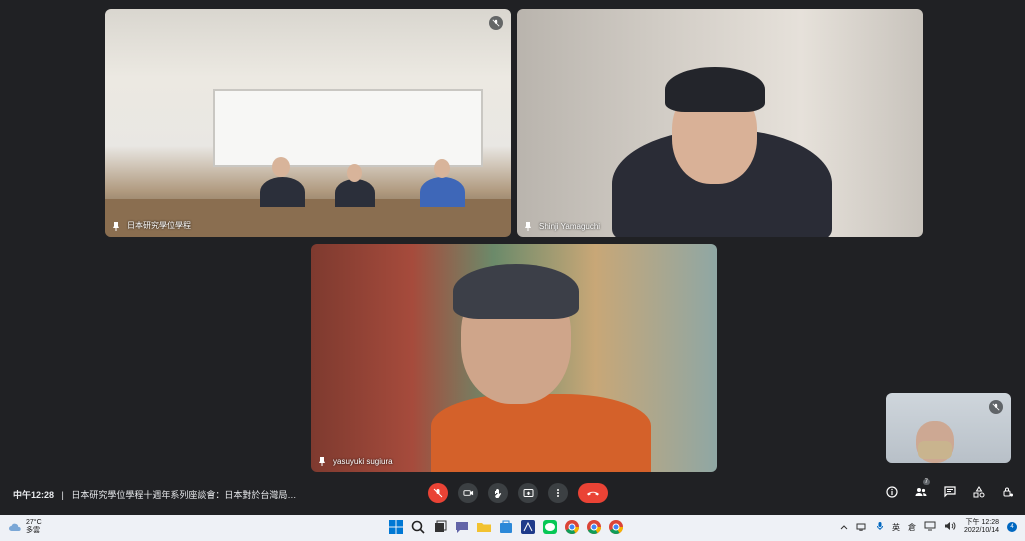 The height and width of the screenshot is (541, 1025). What do you see at coordinates (348, 128) in the screenshot?
I see `whiteboard` at bounding box center [348, 128].